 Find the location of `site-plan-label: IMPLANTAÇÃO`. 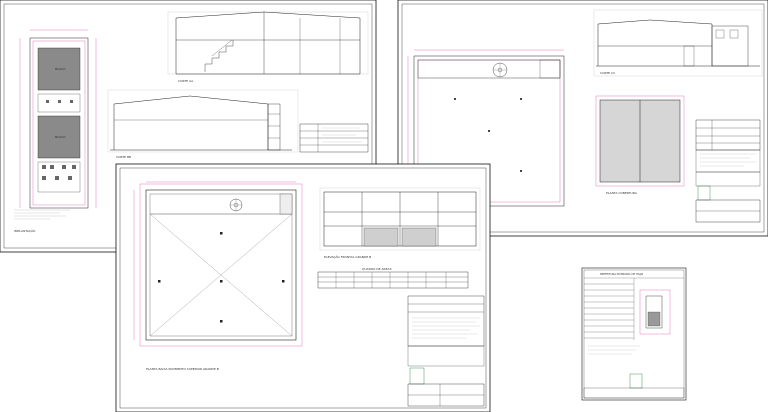

site-plan-label: IMPLANTAÇÃO is located at coordinates (25, 230).